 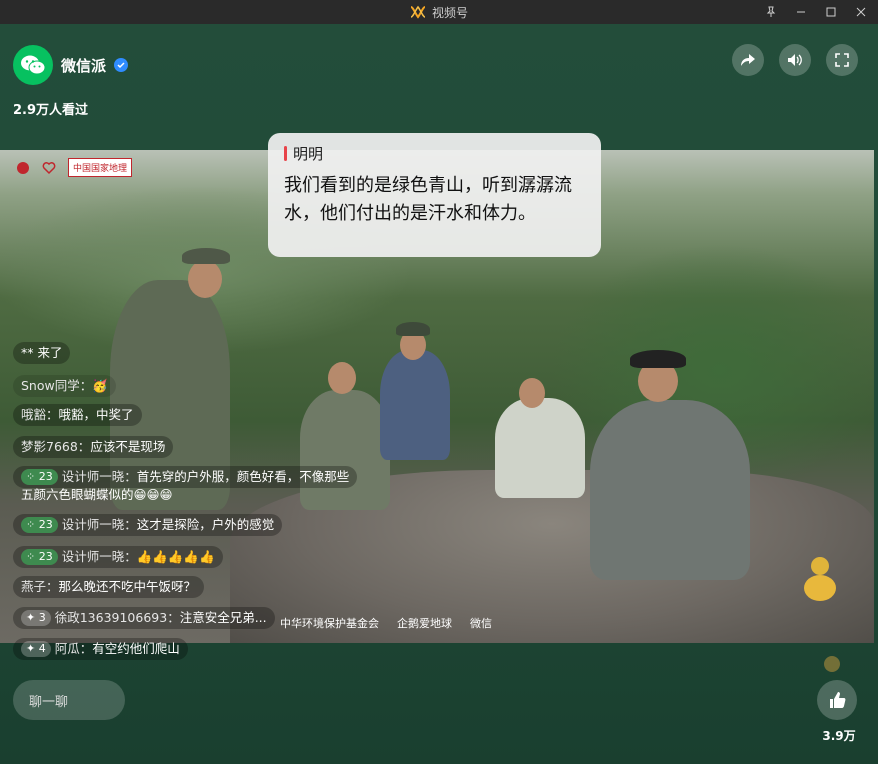 I want to click on window-title: 视频号, so click(x=449, y=12).